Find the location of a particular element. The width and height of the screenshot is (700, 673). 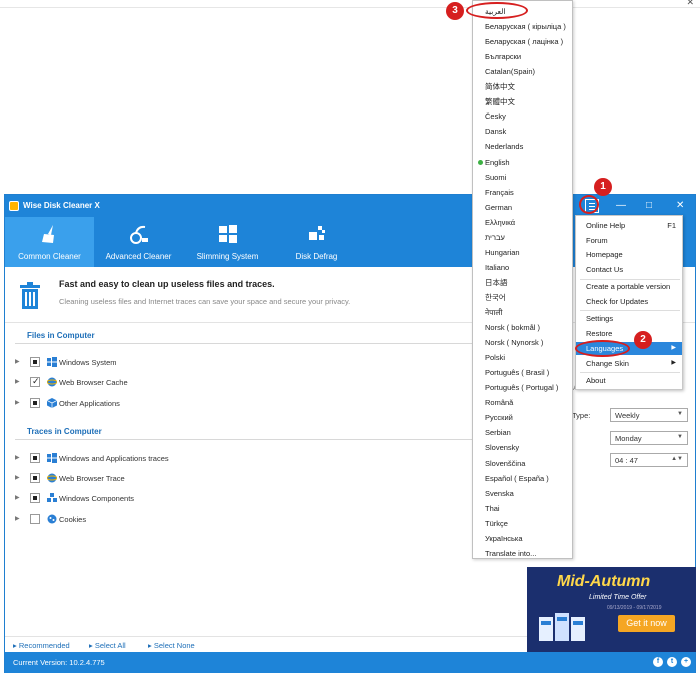

language-label: Polski is located at coordinates (495, 358).